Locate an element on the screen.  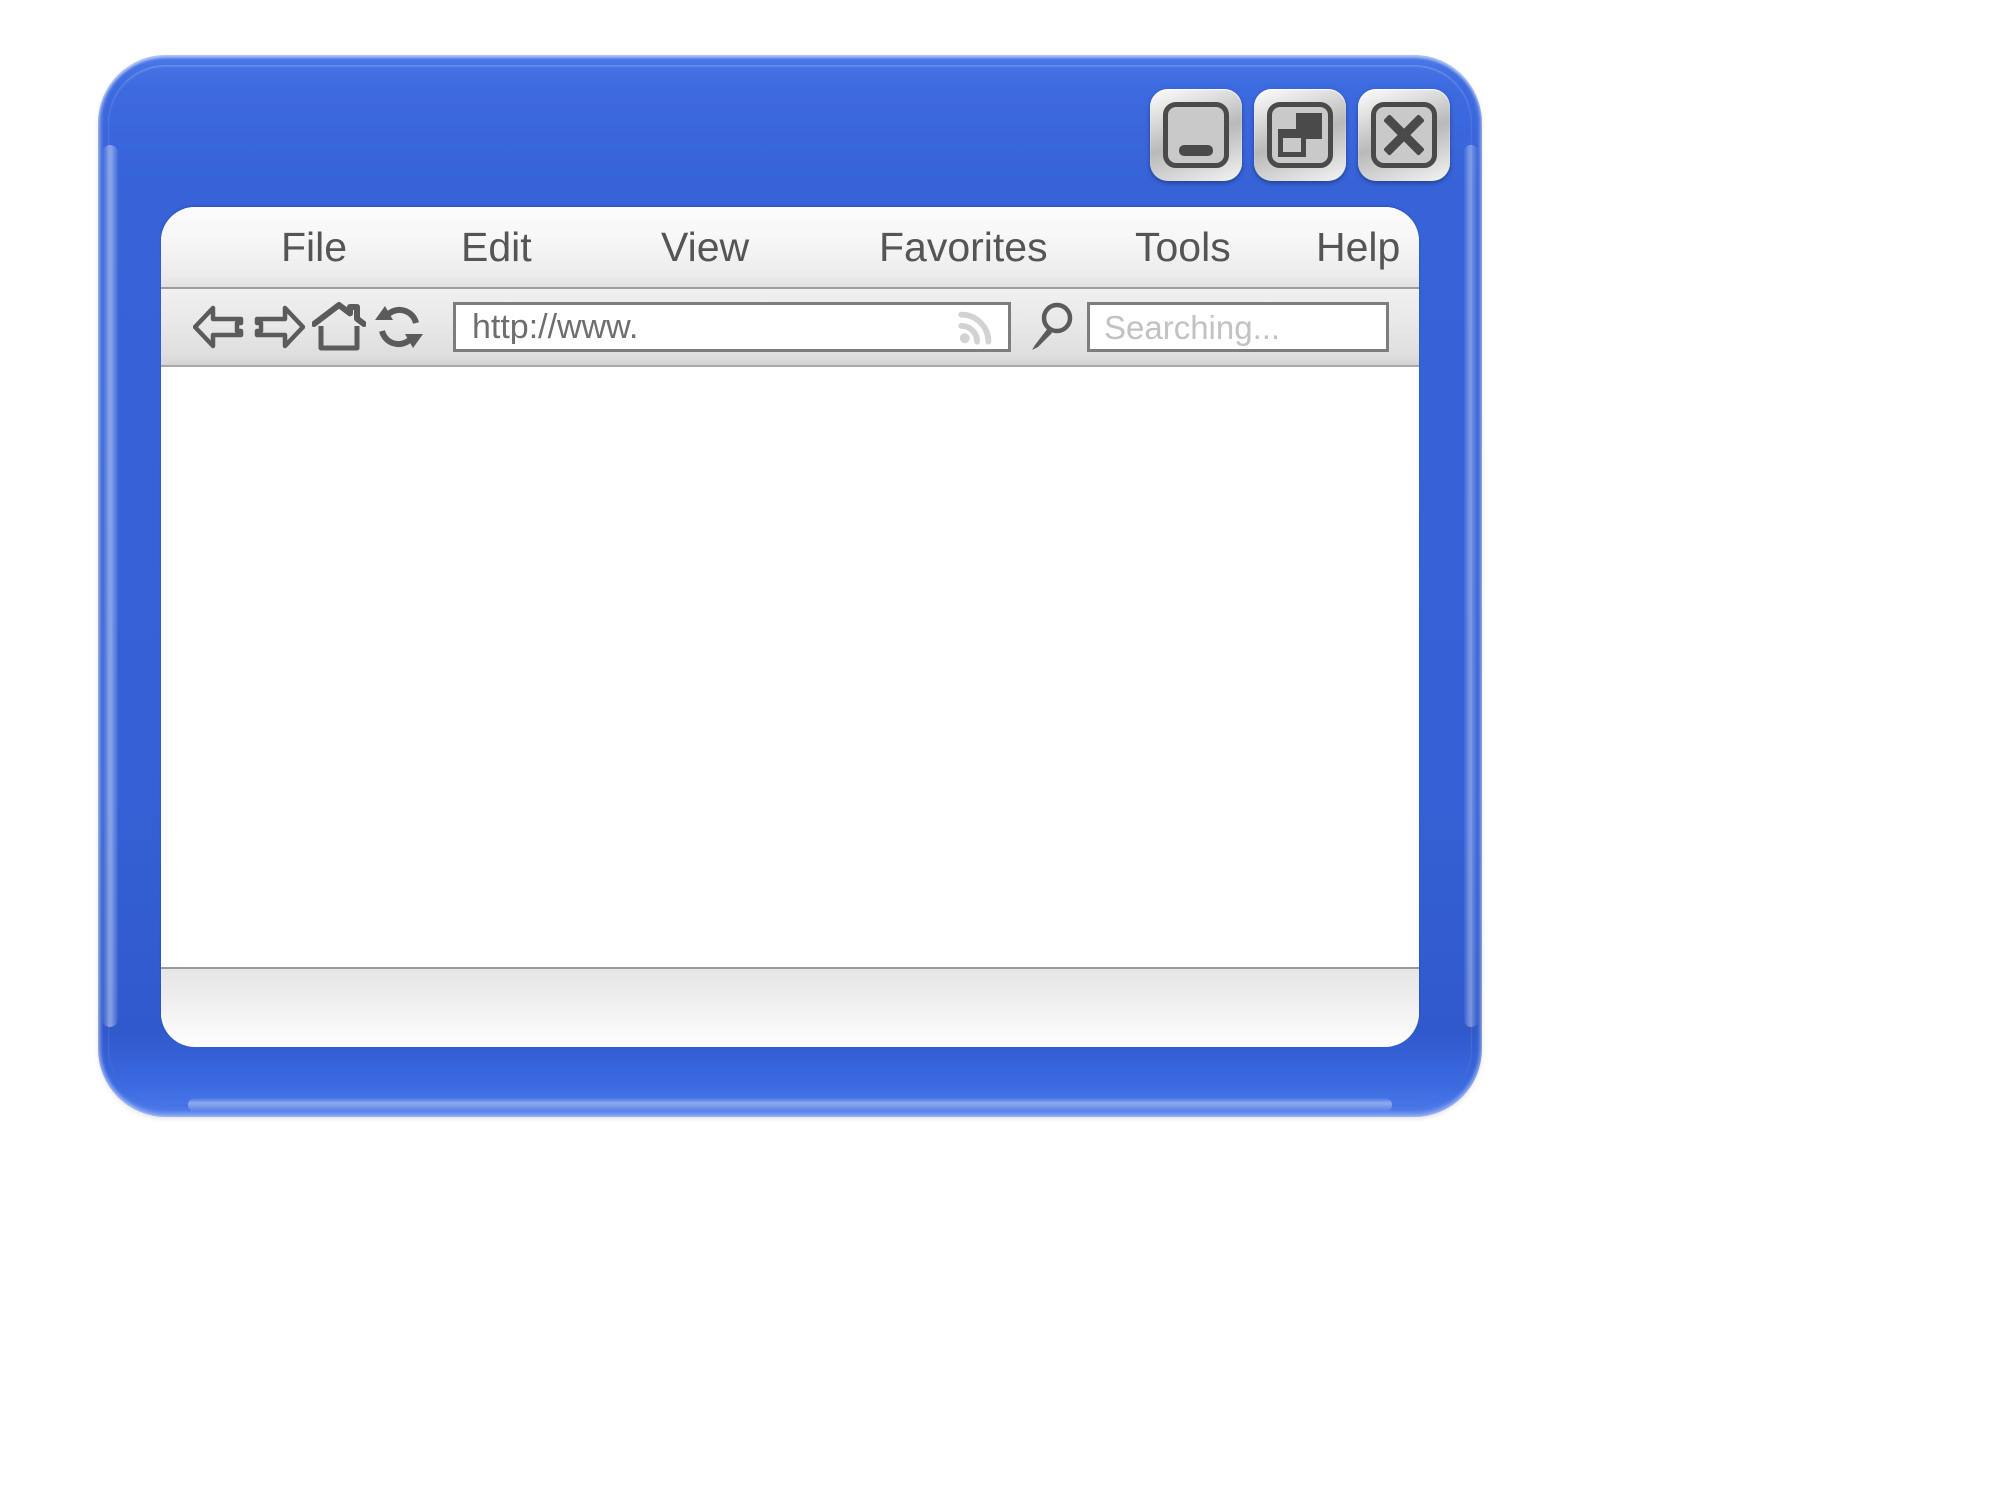
arrow-right-icon is located at coordinates (279, 327).